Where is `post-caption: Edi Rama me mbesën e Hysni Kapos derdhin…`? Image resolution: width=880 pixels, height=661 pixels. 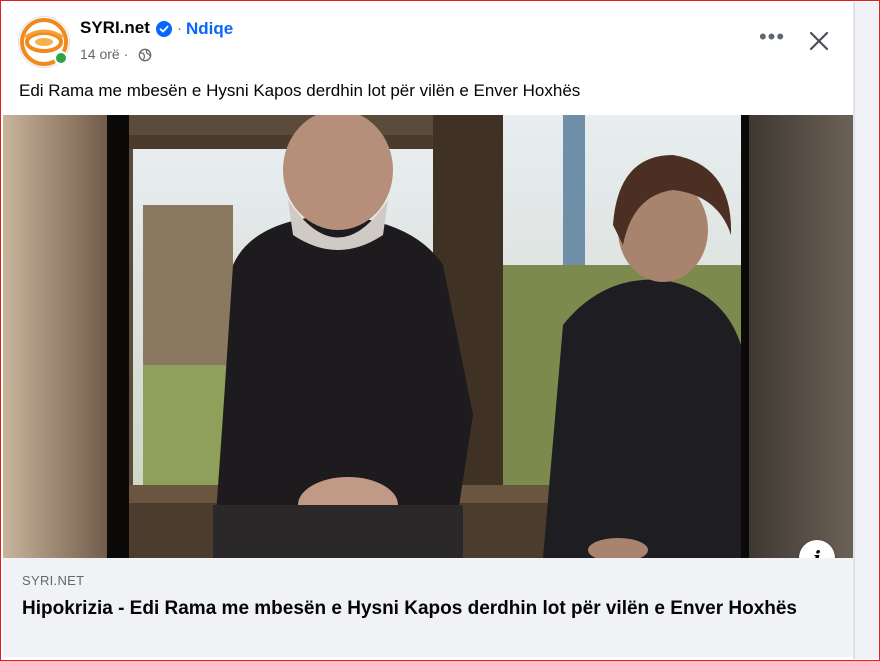
post-caption: Edi Rama me mbesën e Hysni Kapos derdhin… is located at coordinates (300, 90).